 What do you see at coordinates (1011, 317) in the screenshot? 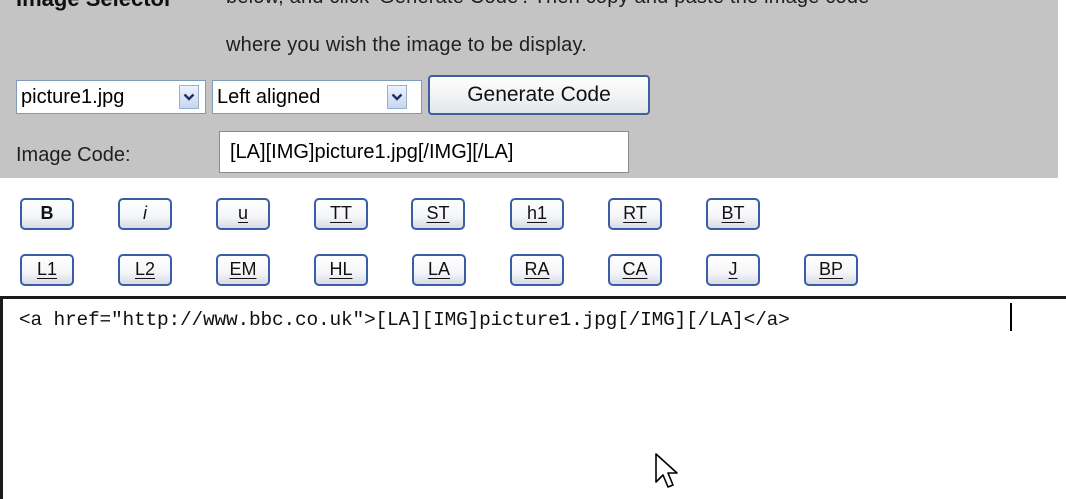
I see `text-caret` at bounding box center [1011, 317].